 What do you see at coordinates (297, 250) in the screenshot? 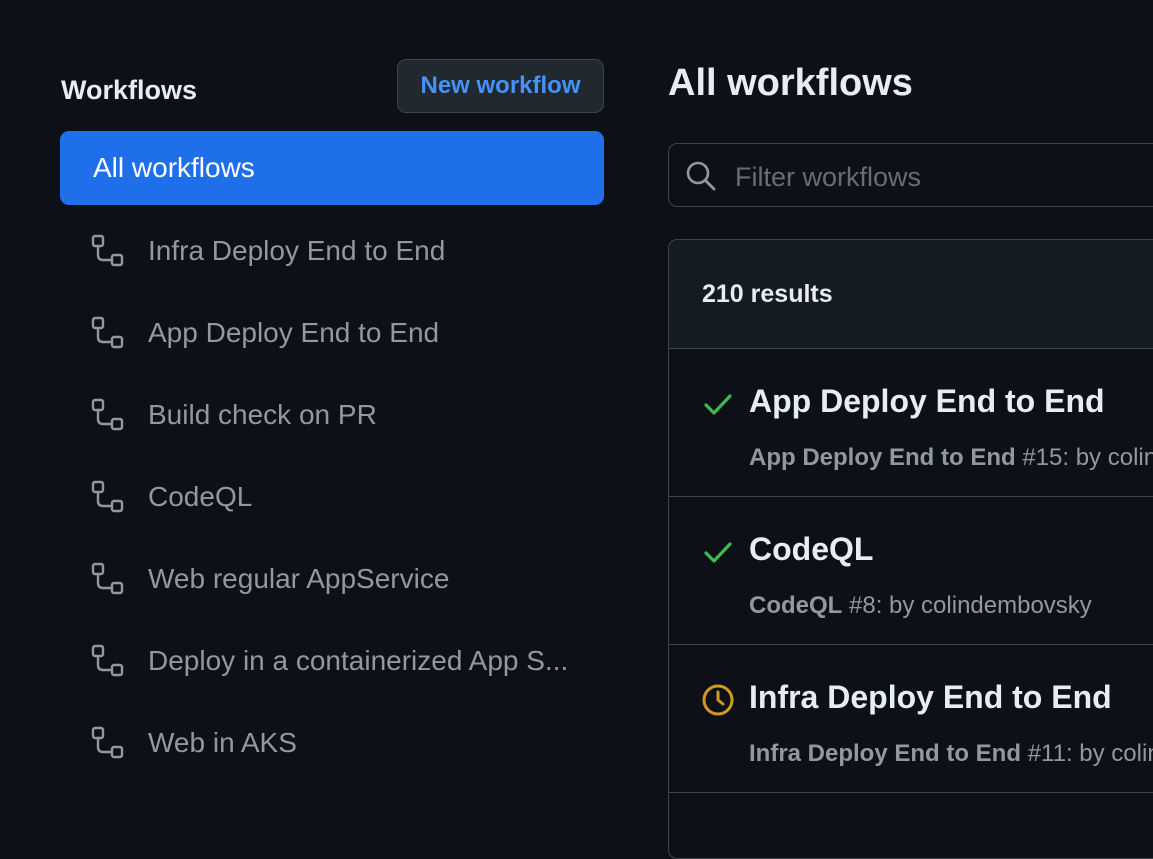
I see `sidebar-item-label: Infra Deploy End to End` at bounding box center [297, 250].